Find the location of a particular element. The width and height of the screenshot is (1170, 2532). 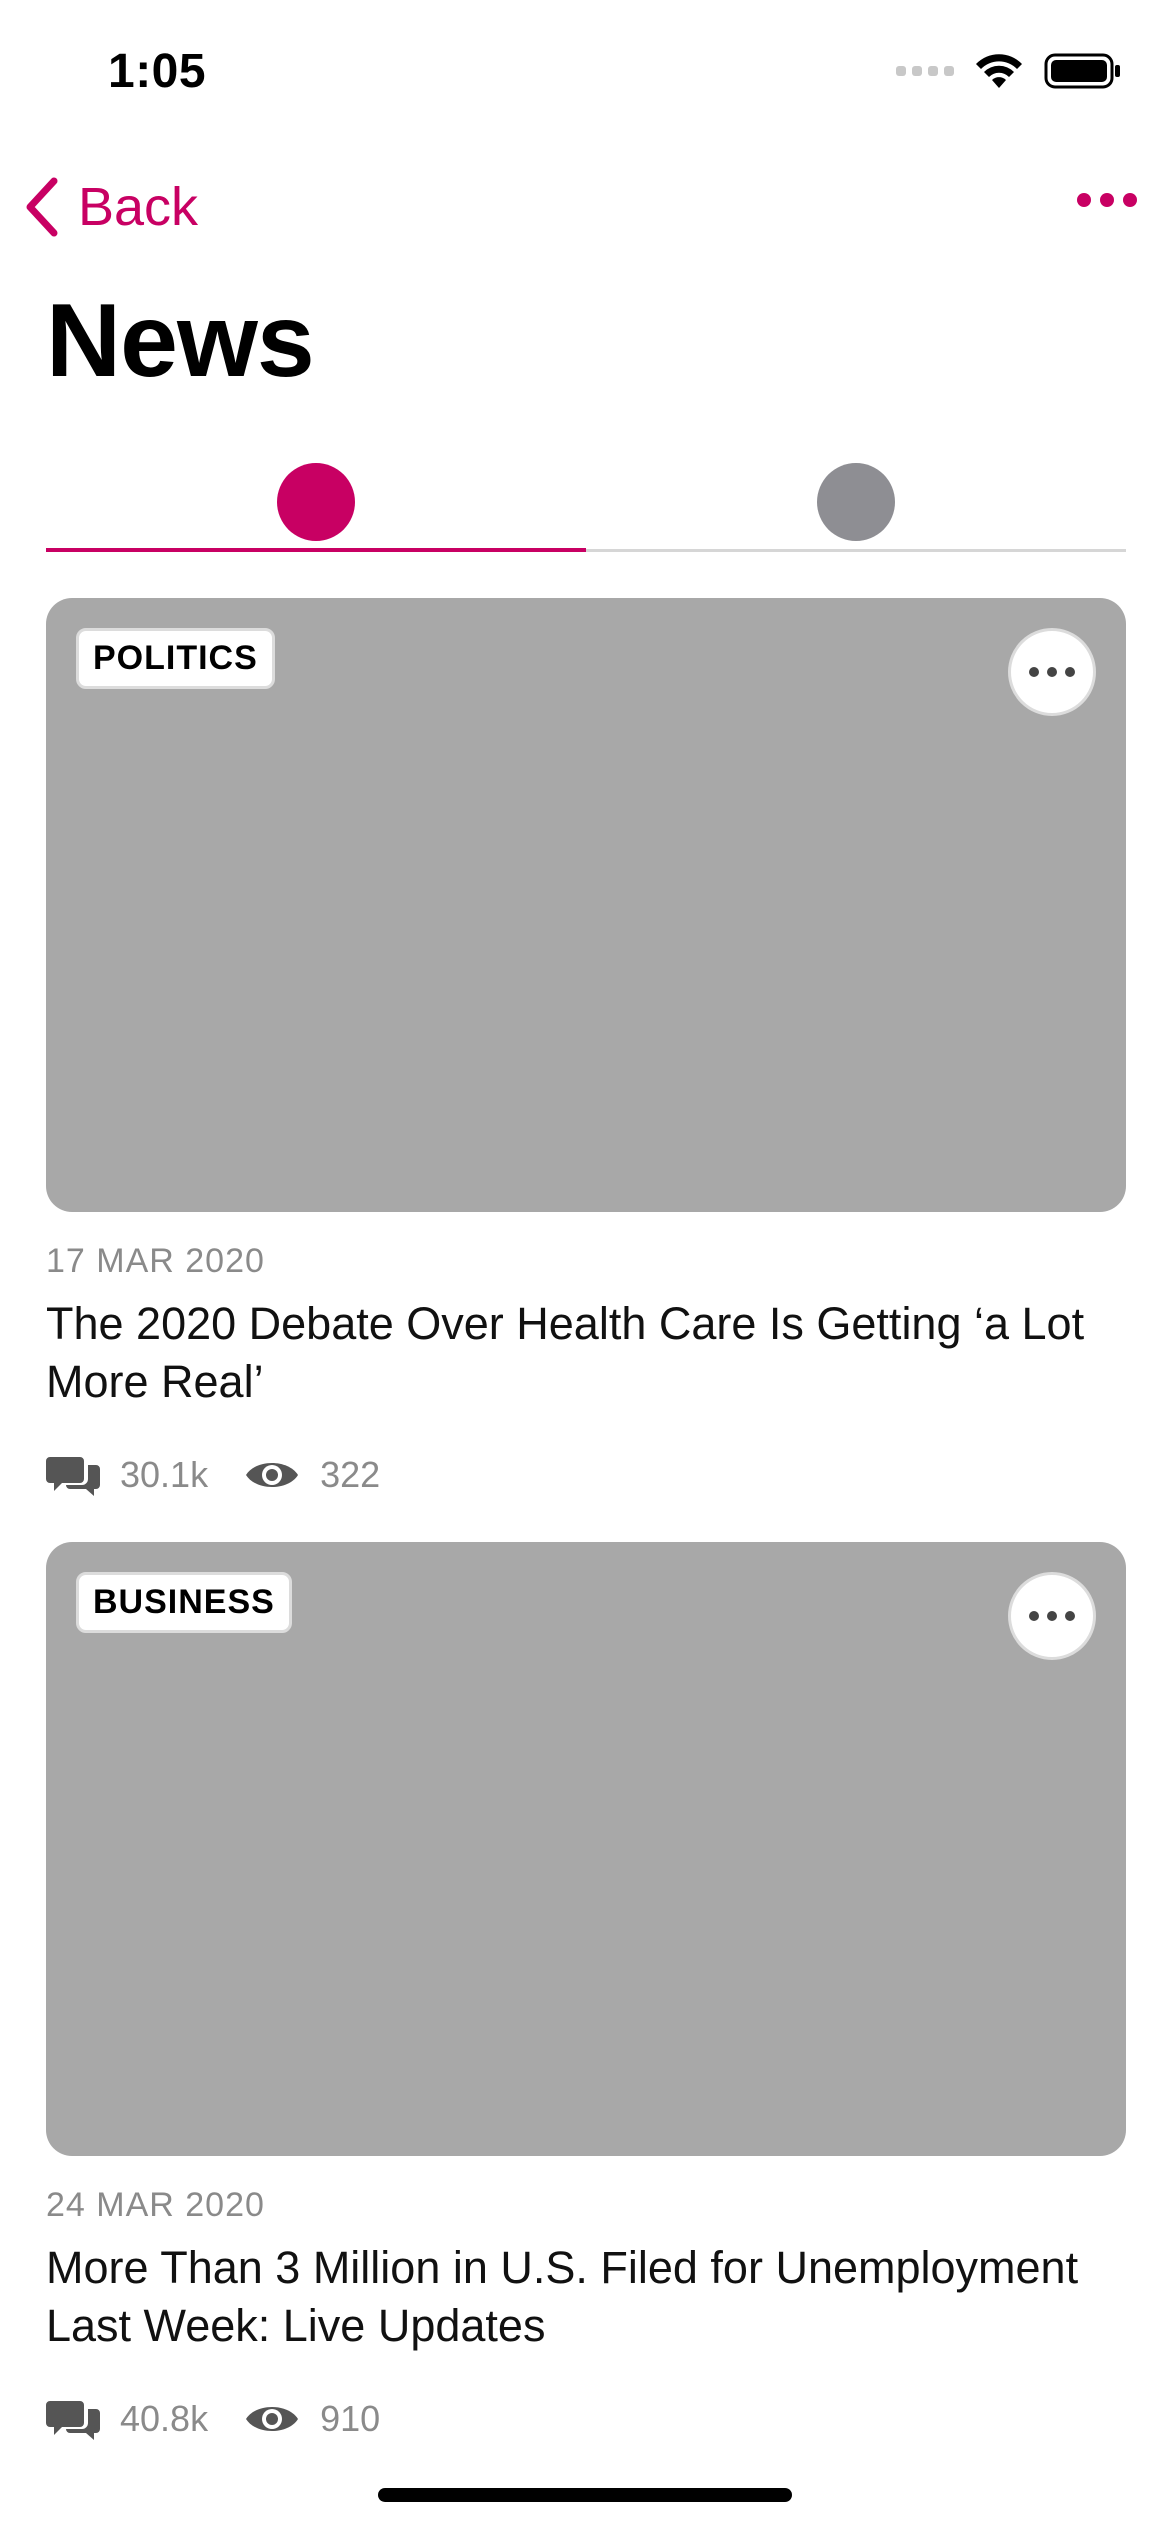

tab-1-icon is located at coordinates (316, 502).